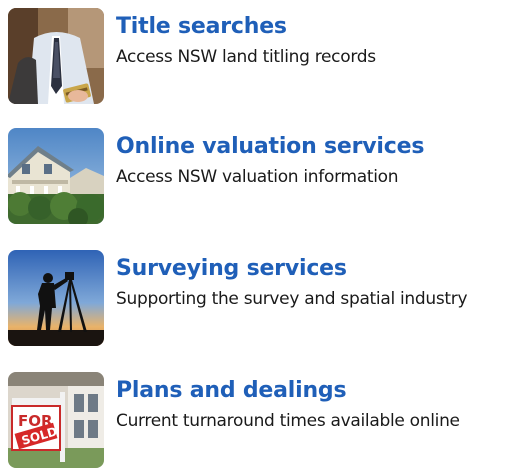 Image resolution: width=508 pixels, height=474 pixels. Describe the element at coordinates (201, 27) in the screenshot. I see `service-title-link: Title searches` at that location.